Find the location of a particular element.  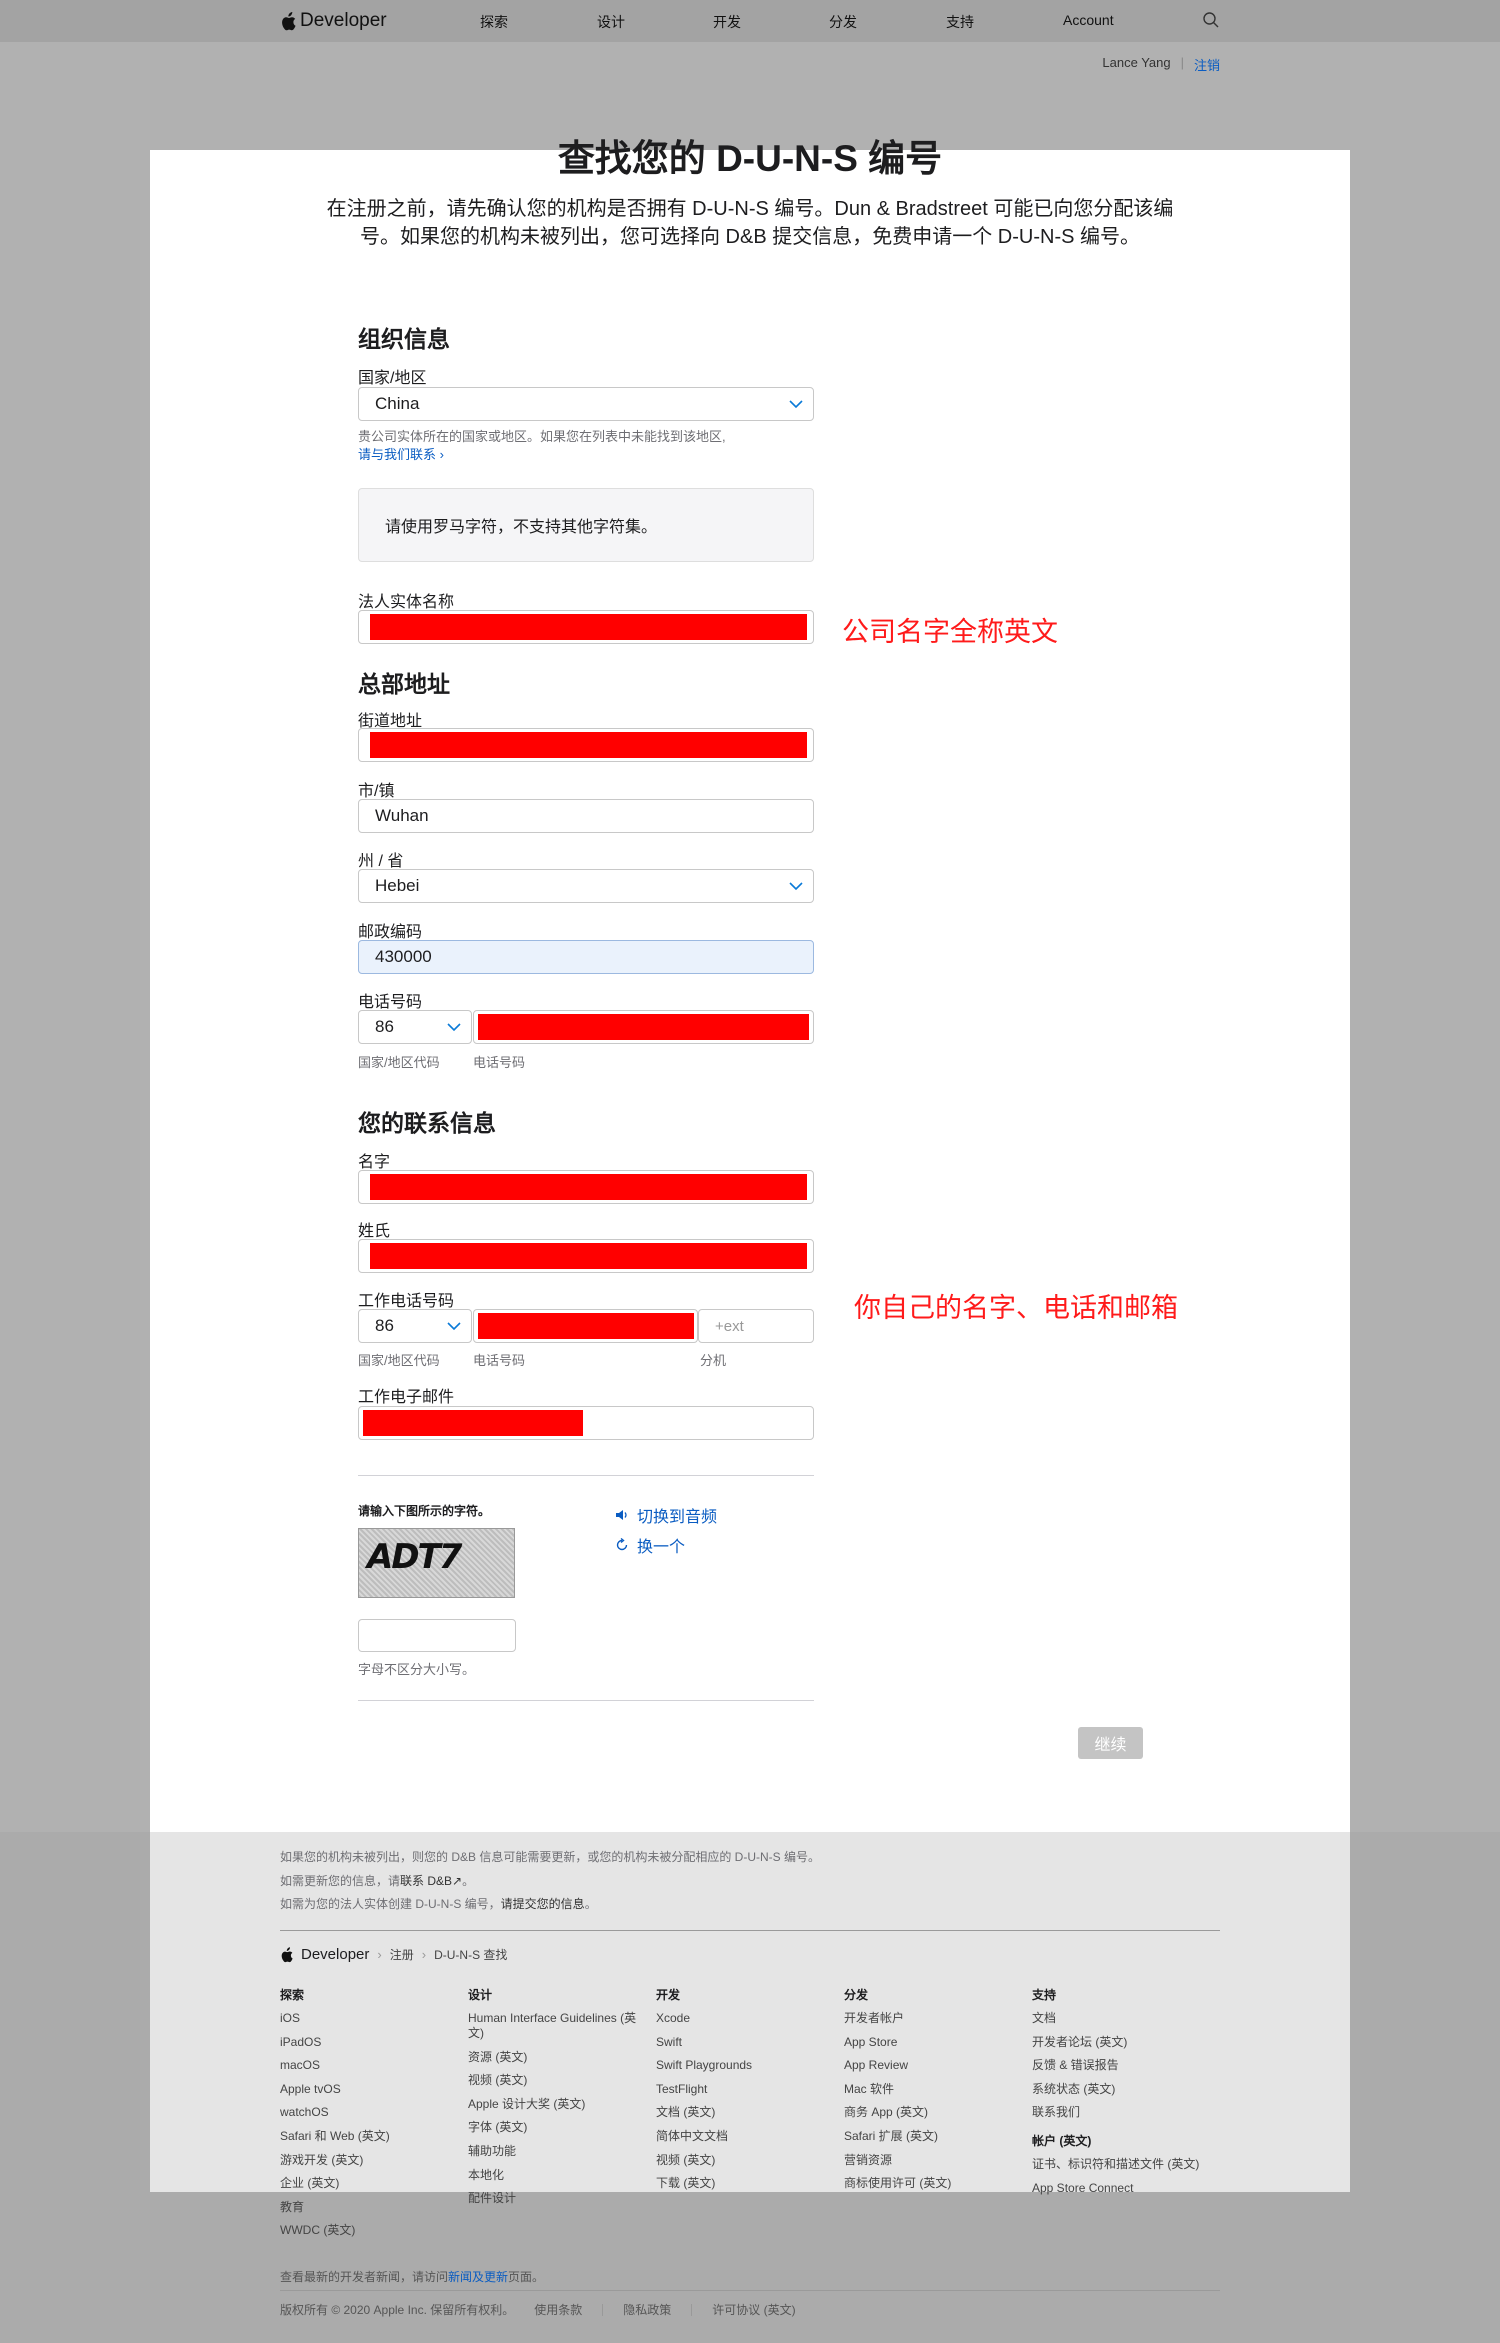

footer-link: 商务 App (英文) is located at coordinates (934, 2112).